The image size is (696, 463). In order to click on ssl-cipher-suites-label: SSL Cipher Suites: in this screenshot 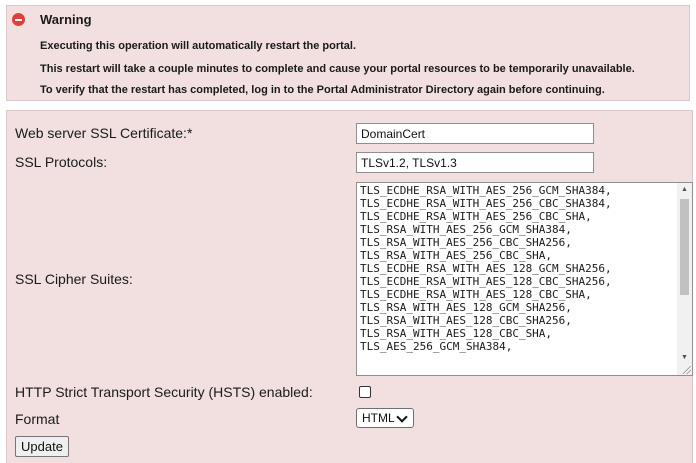, I will do `click(74, 279)`.